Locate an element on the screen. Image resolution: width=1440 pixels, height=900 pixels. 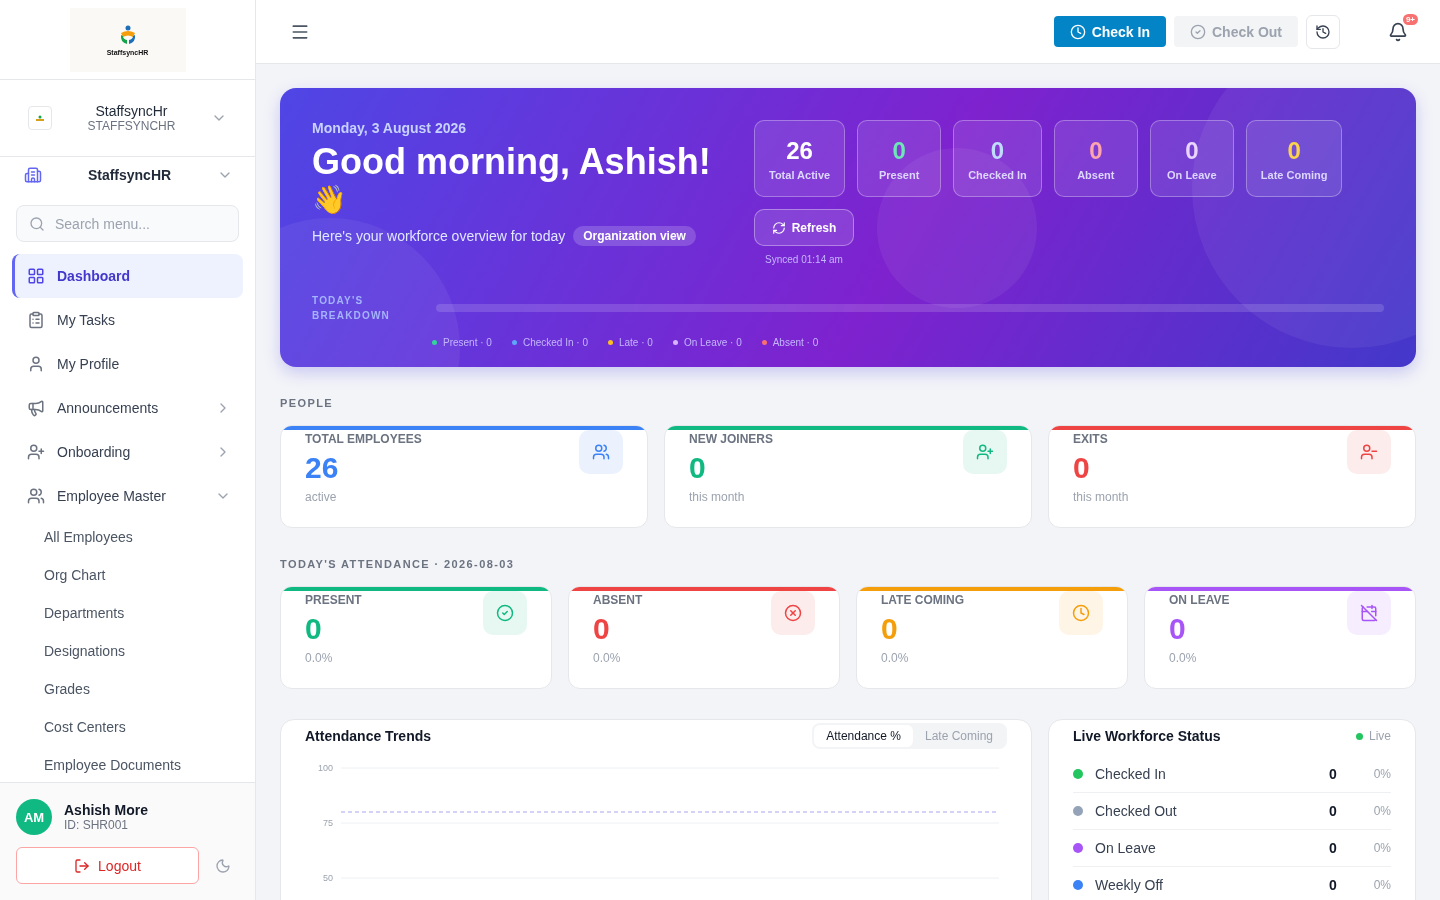
building-icon is located at coordinates (33, 175).